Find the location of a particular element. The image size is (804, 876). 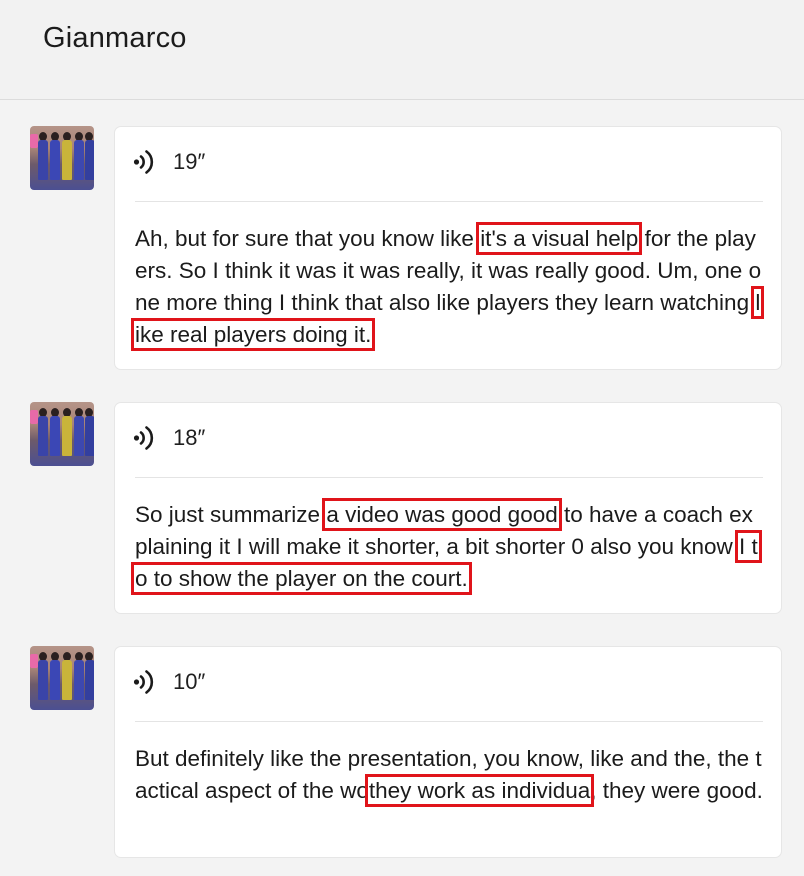

voice-duration: 18″ is located at coordinates (189, 437).